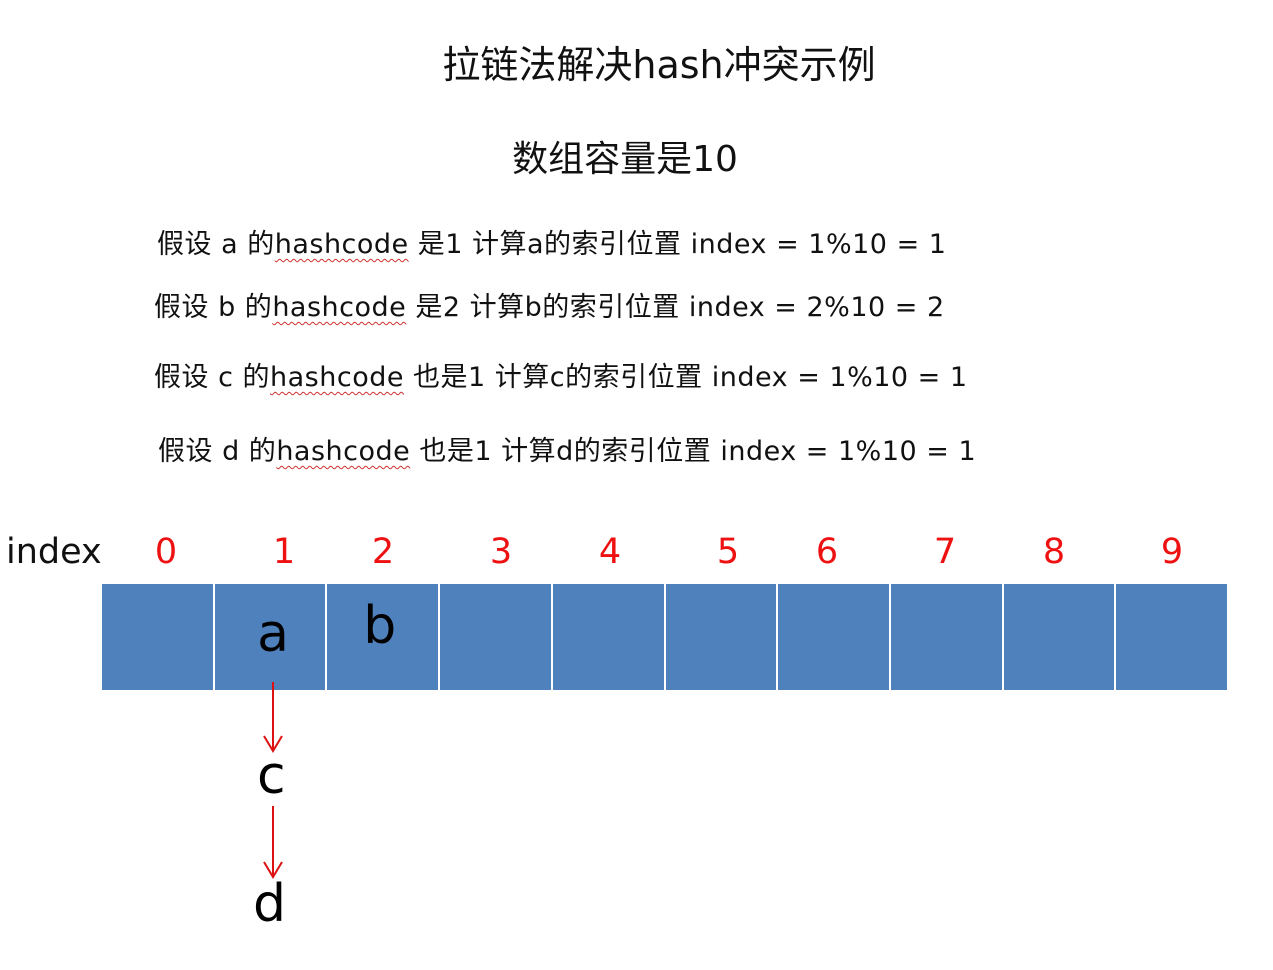 The image size is (1273, 970). Describe the element at coordinates (271, 776) in the screenshot. I see `chain-node-c: c` at that location.